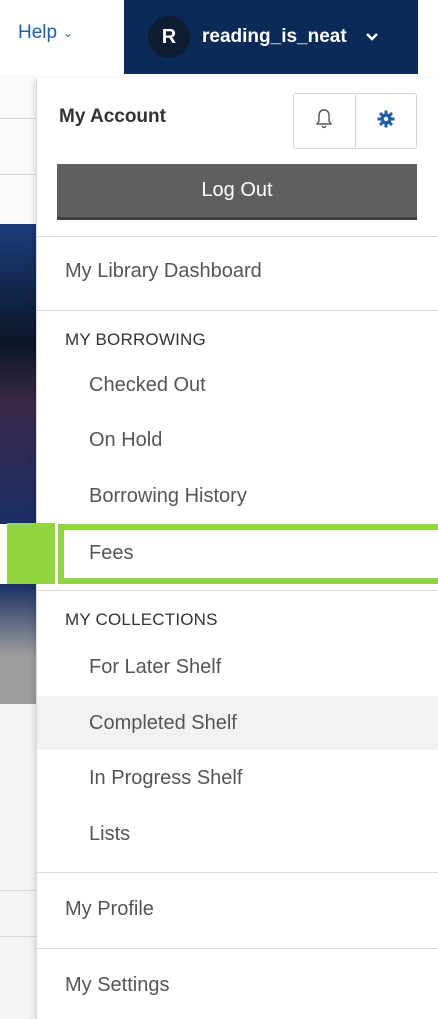  Describe the element at coordinates (237, 909) in the screenshot. I see `menu-item-my-profile: My Profile` at that location.